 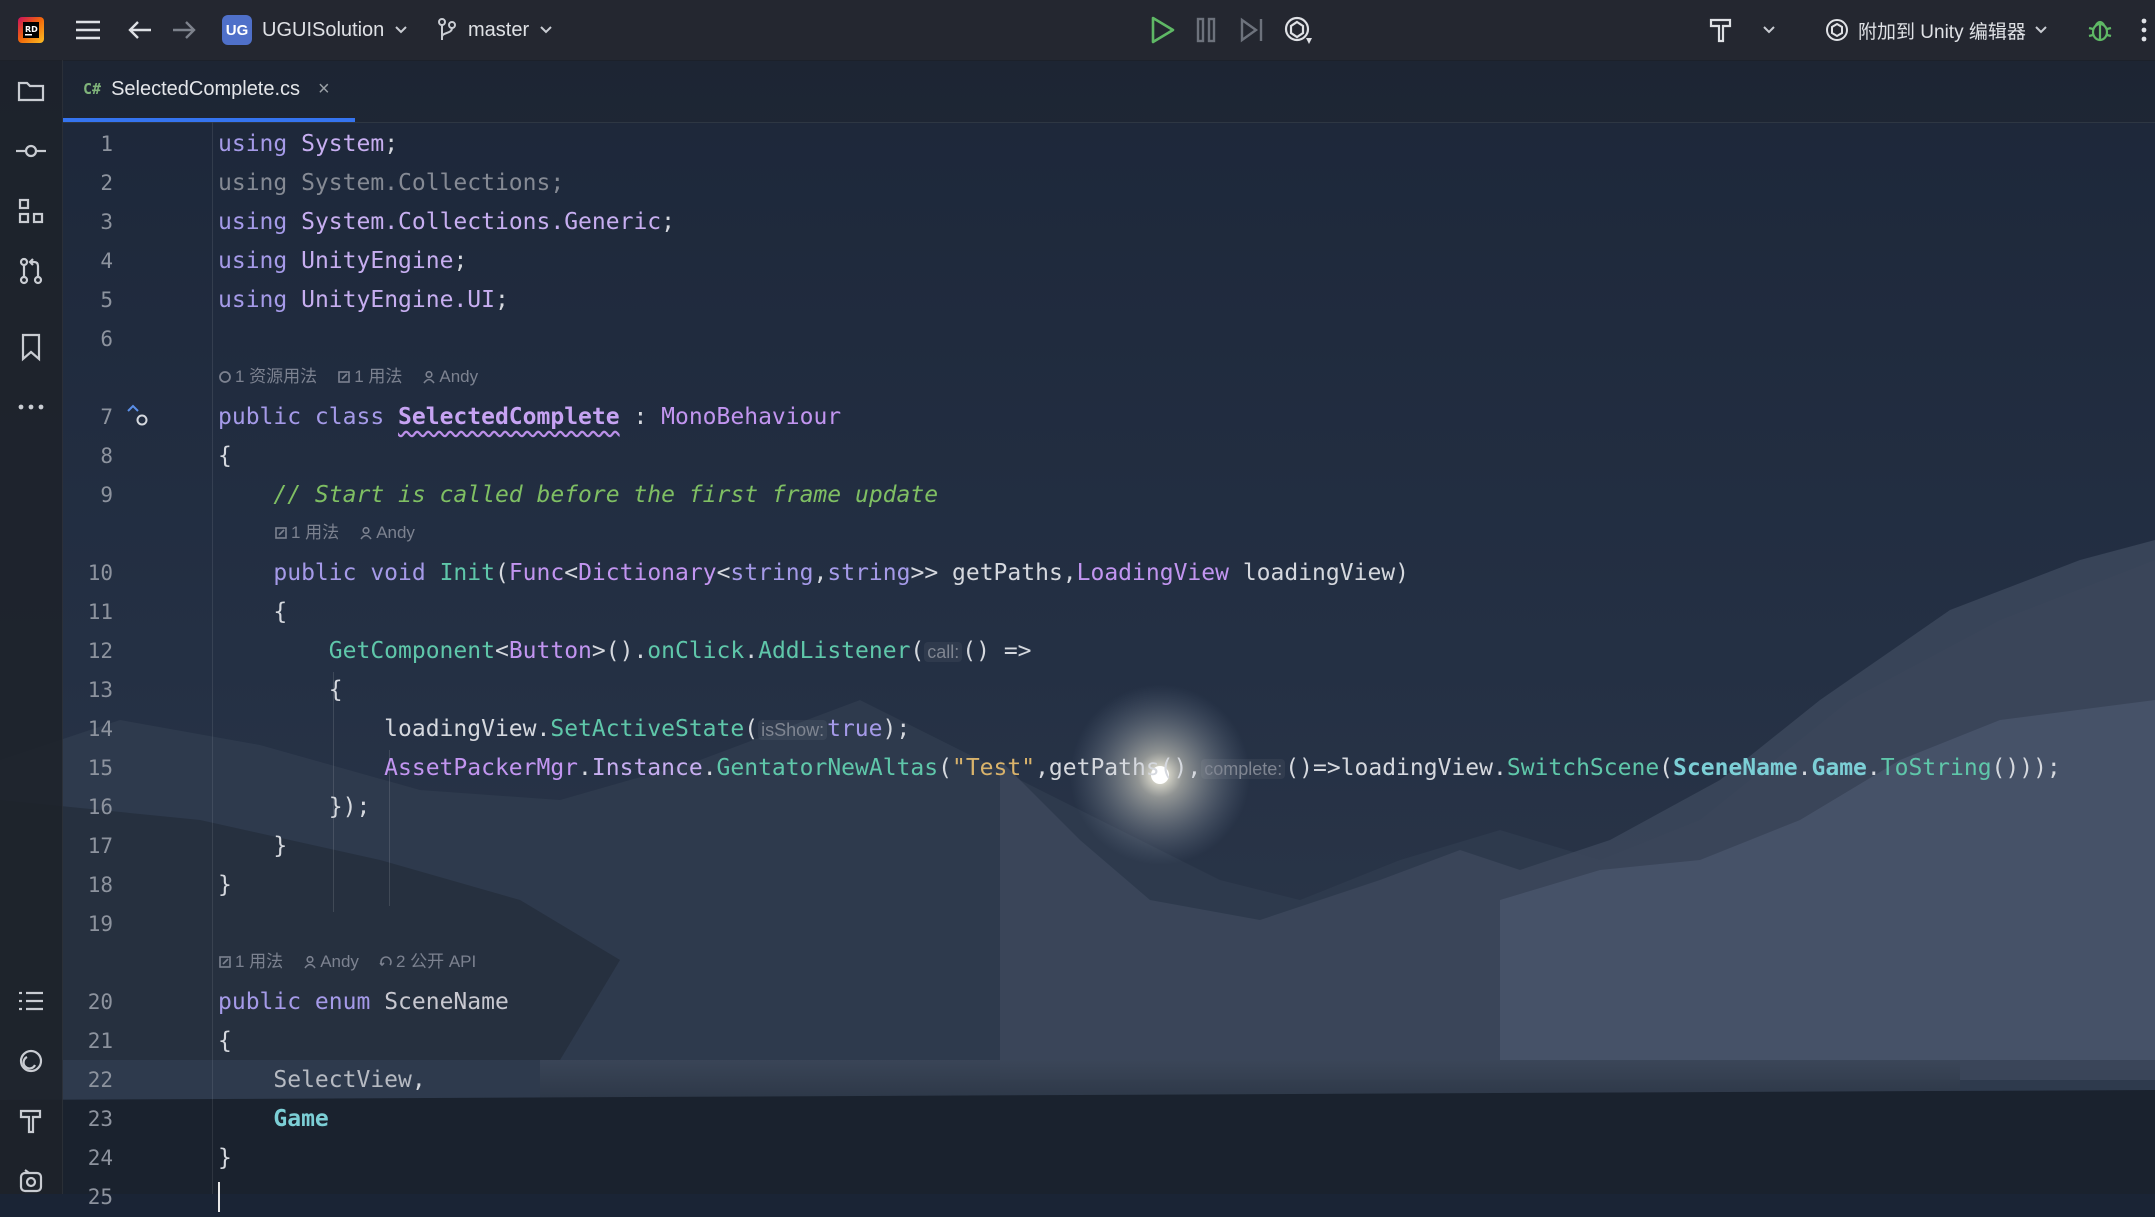 What do you see at coordinates (225, 377) in the screenshot?
I see `unity-asset-icon` at bounding box center [225, 377].